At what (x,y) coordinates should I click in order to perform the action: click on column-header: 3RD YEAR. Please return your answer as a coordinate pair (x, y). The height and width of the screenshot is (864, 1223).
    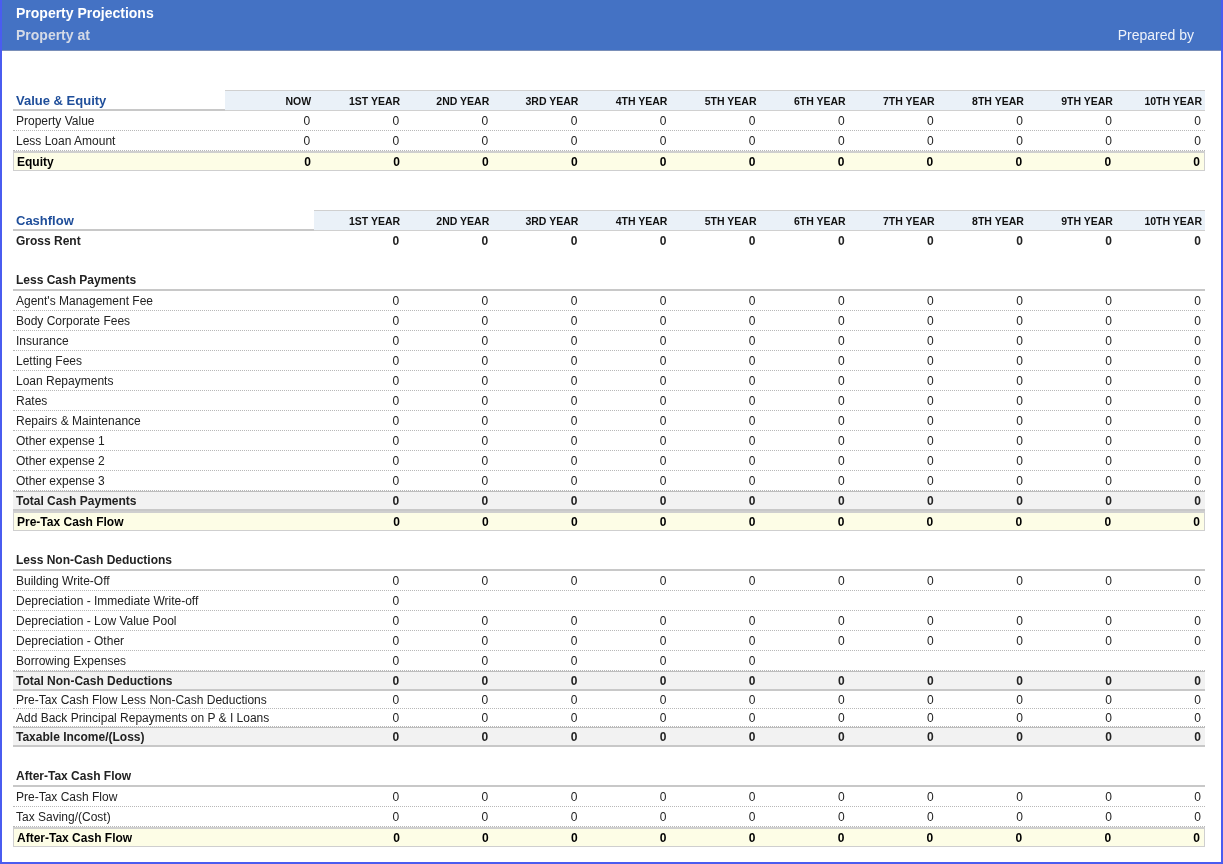
    Looking at the image, I should click on (552, 100).